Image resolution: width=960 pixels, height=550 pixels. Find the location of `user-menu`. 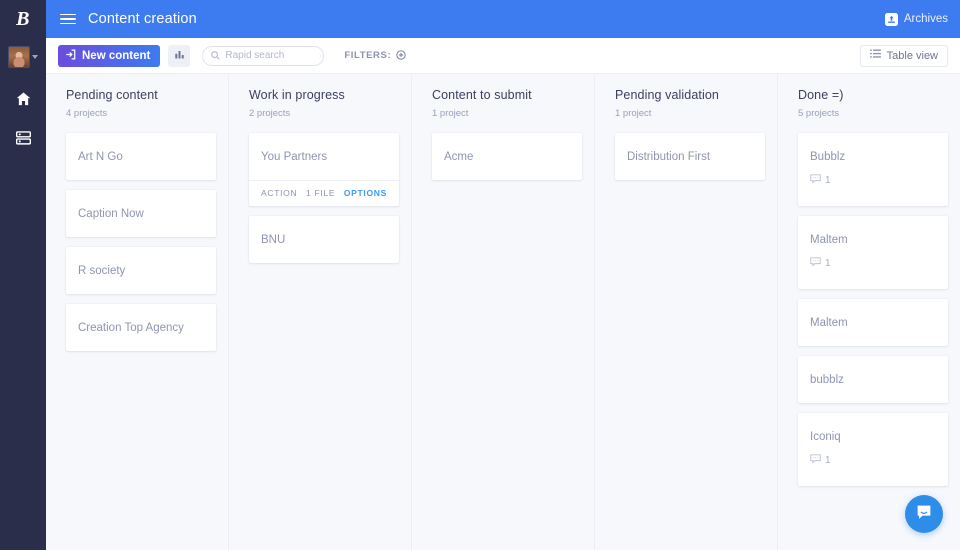

user-menu is located at coordinates (23, 57).